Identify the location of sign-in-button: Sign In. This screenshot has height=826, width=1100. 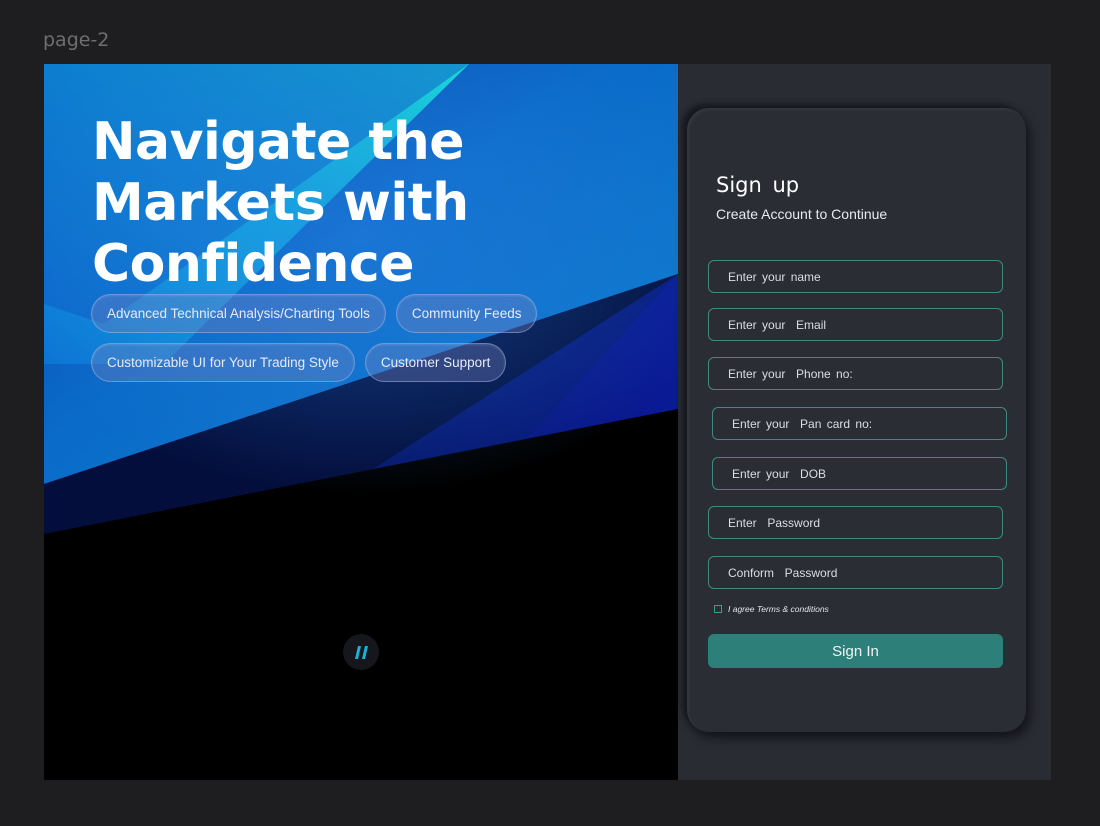
(855, 651).